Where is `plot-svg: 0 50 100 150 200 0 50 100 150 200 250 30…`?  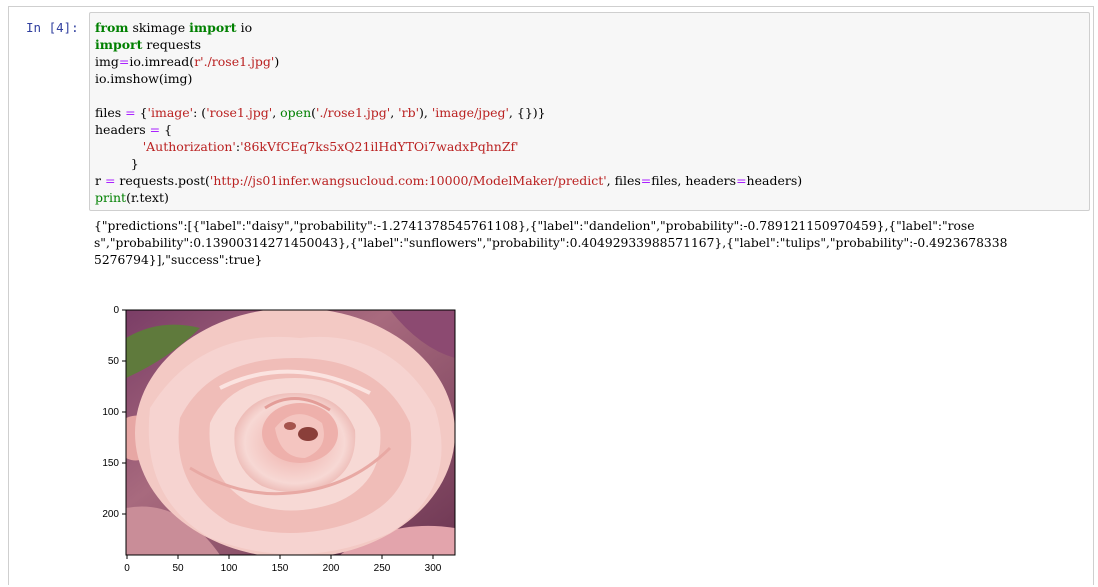 plot-svg: 0 50 100 150 200 0 50 100 150 200 250 30… is located at coordinates (279, 439).